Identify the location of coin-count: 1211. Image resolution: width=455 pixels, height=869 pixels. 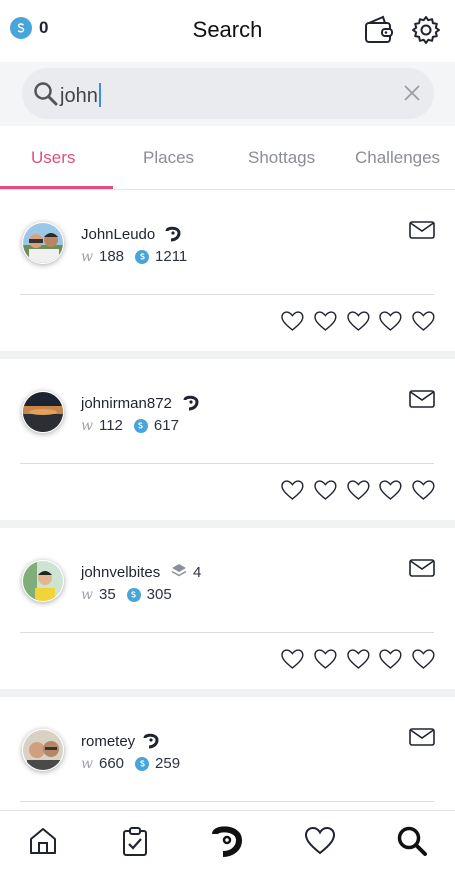
(171, 256).